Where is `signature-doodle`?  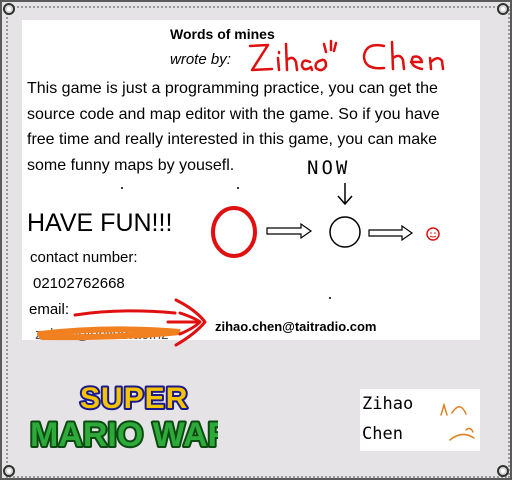 signature-doodle is located at coordinates (457, 421).